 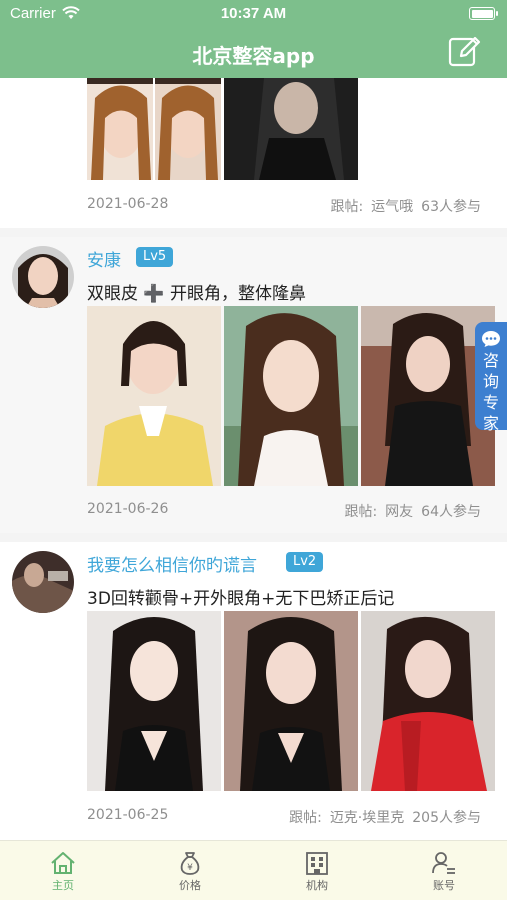 What do you see at coordinates (490, 360) in the screenshot?
I see `consult-label-1: 咨` at bounding box center [490, 360].